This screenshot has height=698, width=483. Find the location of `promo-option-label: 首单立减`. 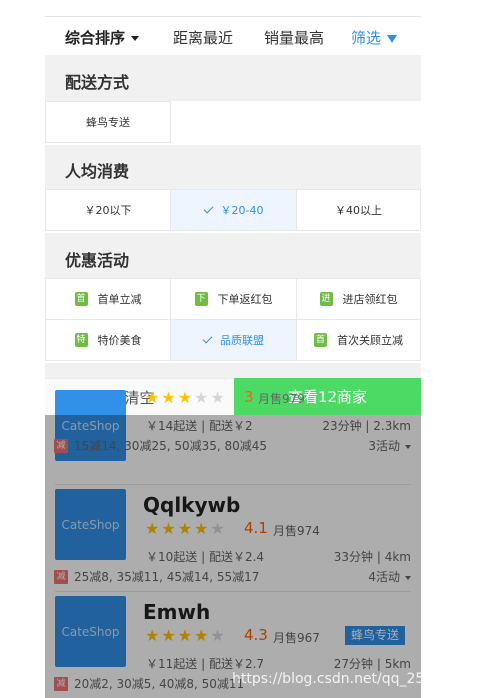

promo-option-label: 首单立减 is located at coordinates (119, 299).